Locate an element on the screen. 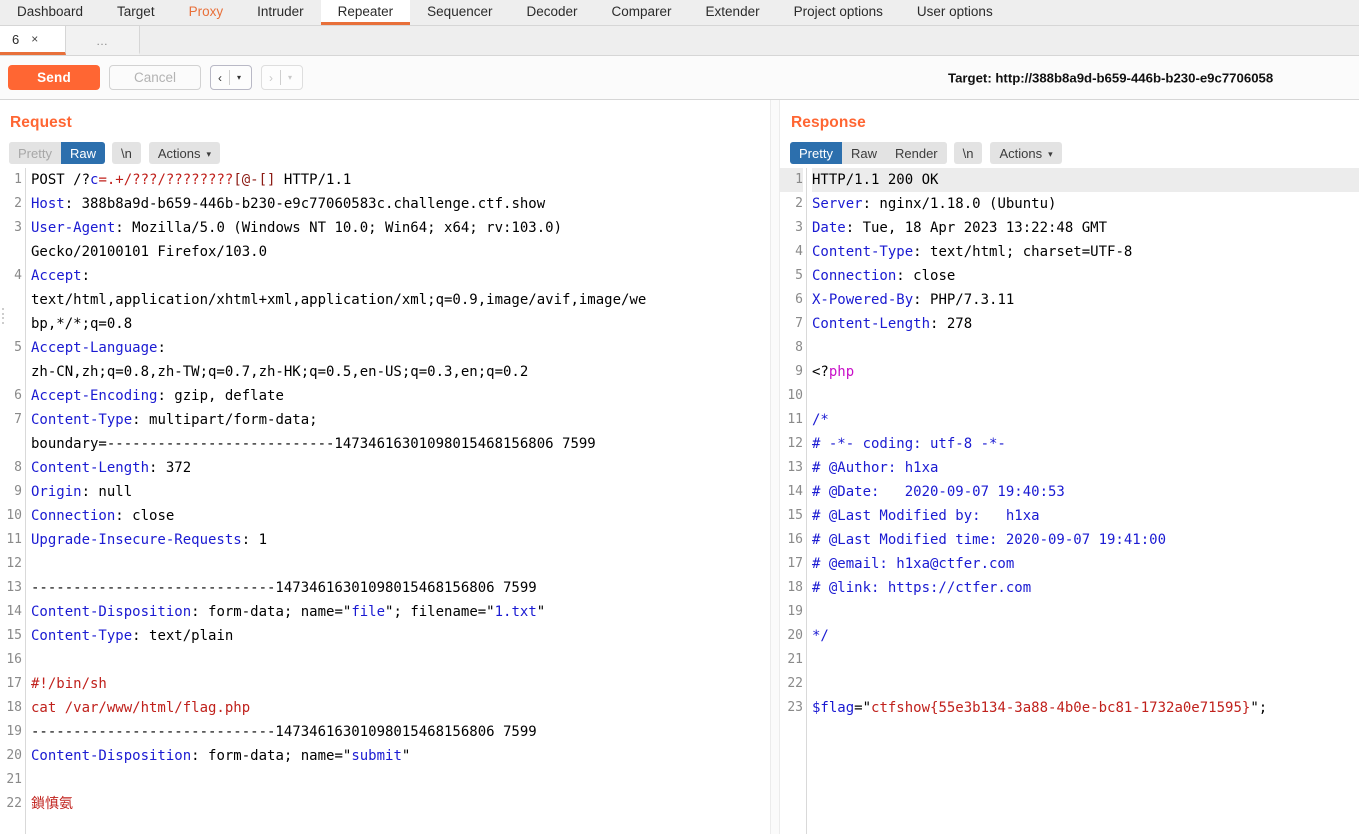 This screenshot has width=1359, height=834. tab-response-newline: \n is located at coordinates (968, 153).